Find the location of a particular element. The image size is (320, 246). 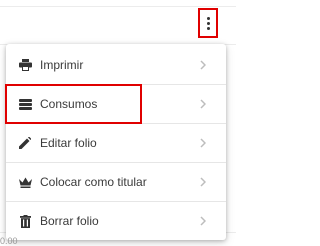

menu-item-colocar-como-titular: Colocar como titular is located at coordinates (116, 182).